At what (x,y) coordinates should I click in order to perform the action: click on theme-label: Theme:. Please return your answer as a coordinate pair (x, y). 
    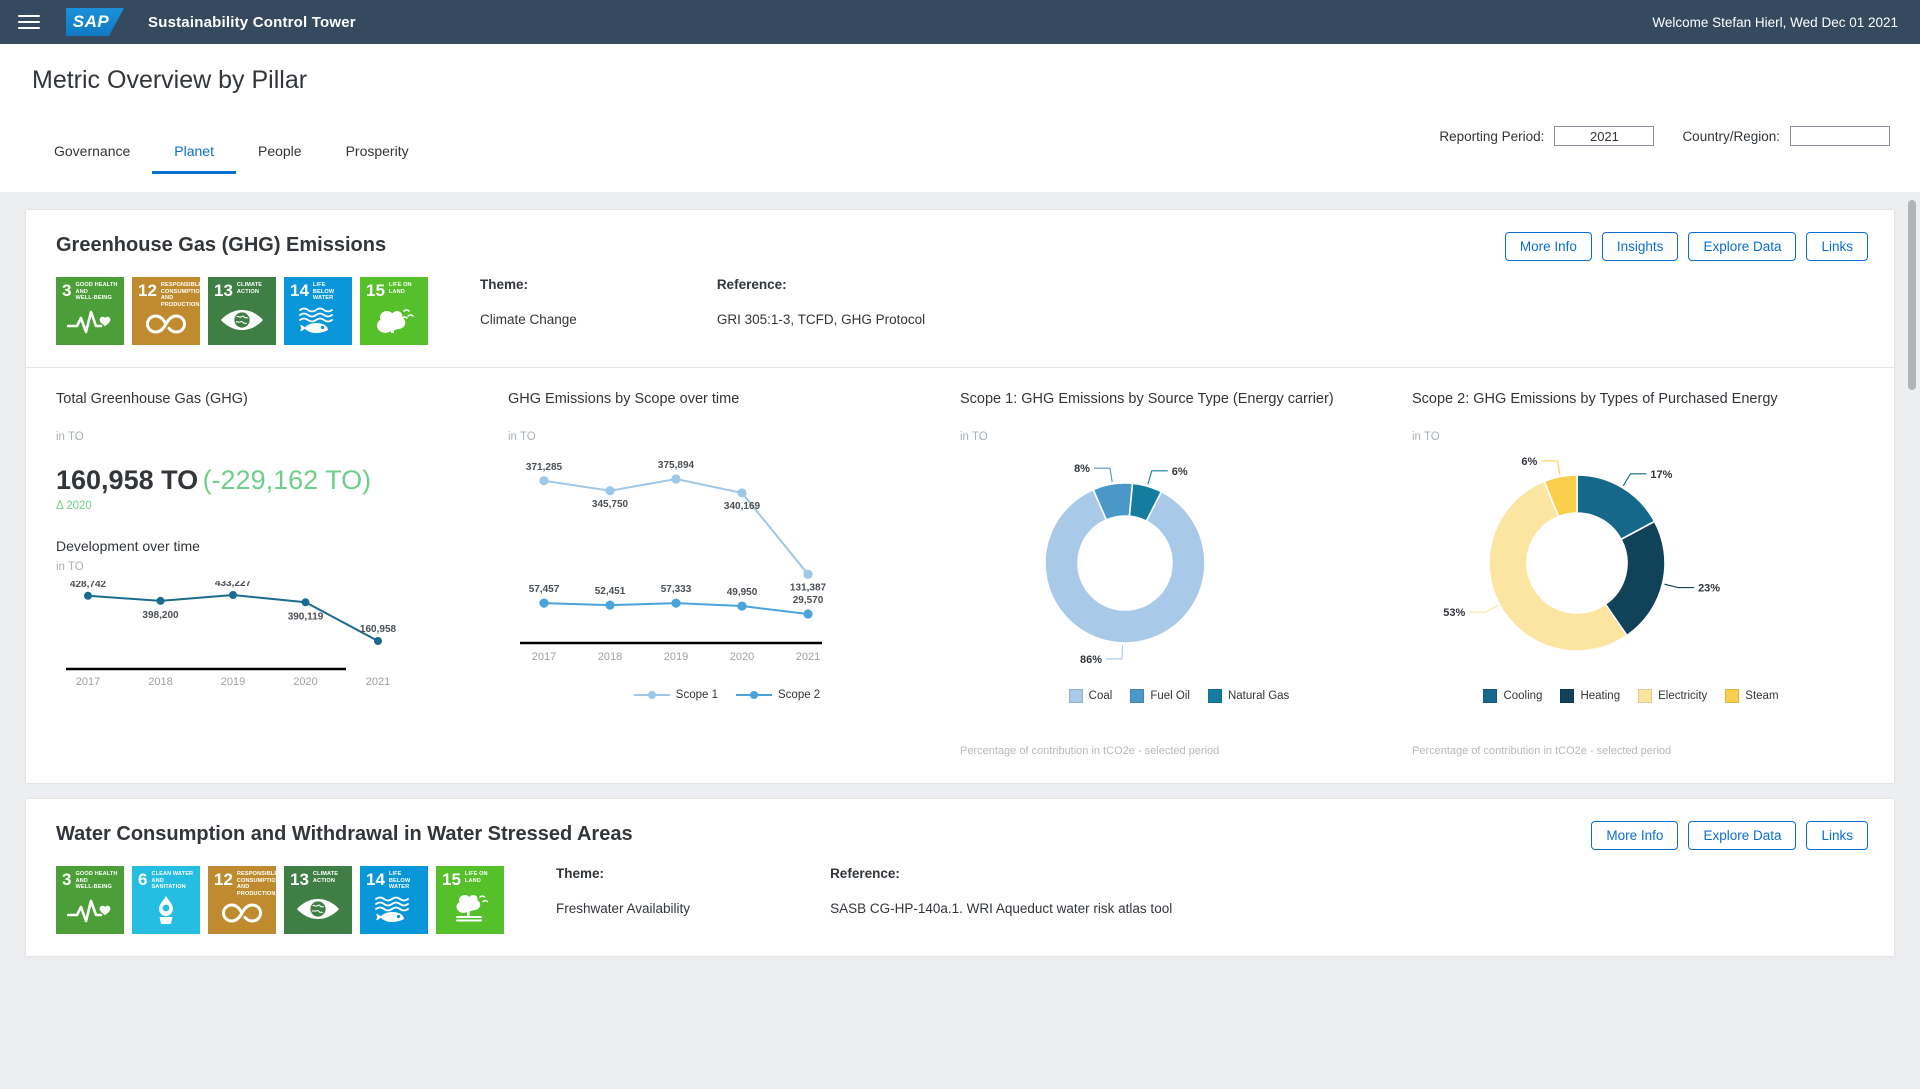
    Looking at the image, I should click on (580, 873).